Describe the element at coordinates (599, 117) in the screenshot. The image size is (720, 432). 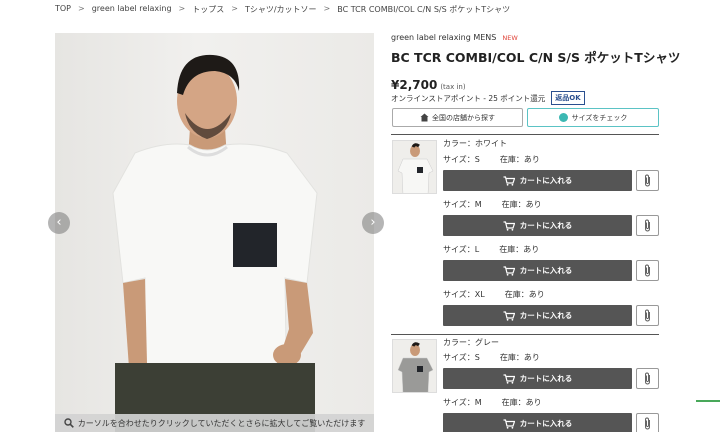
I see `size-check-label: サイズをチェック` at that location.